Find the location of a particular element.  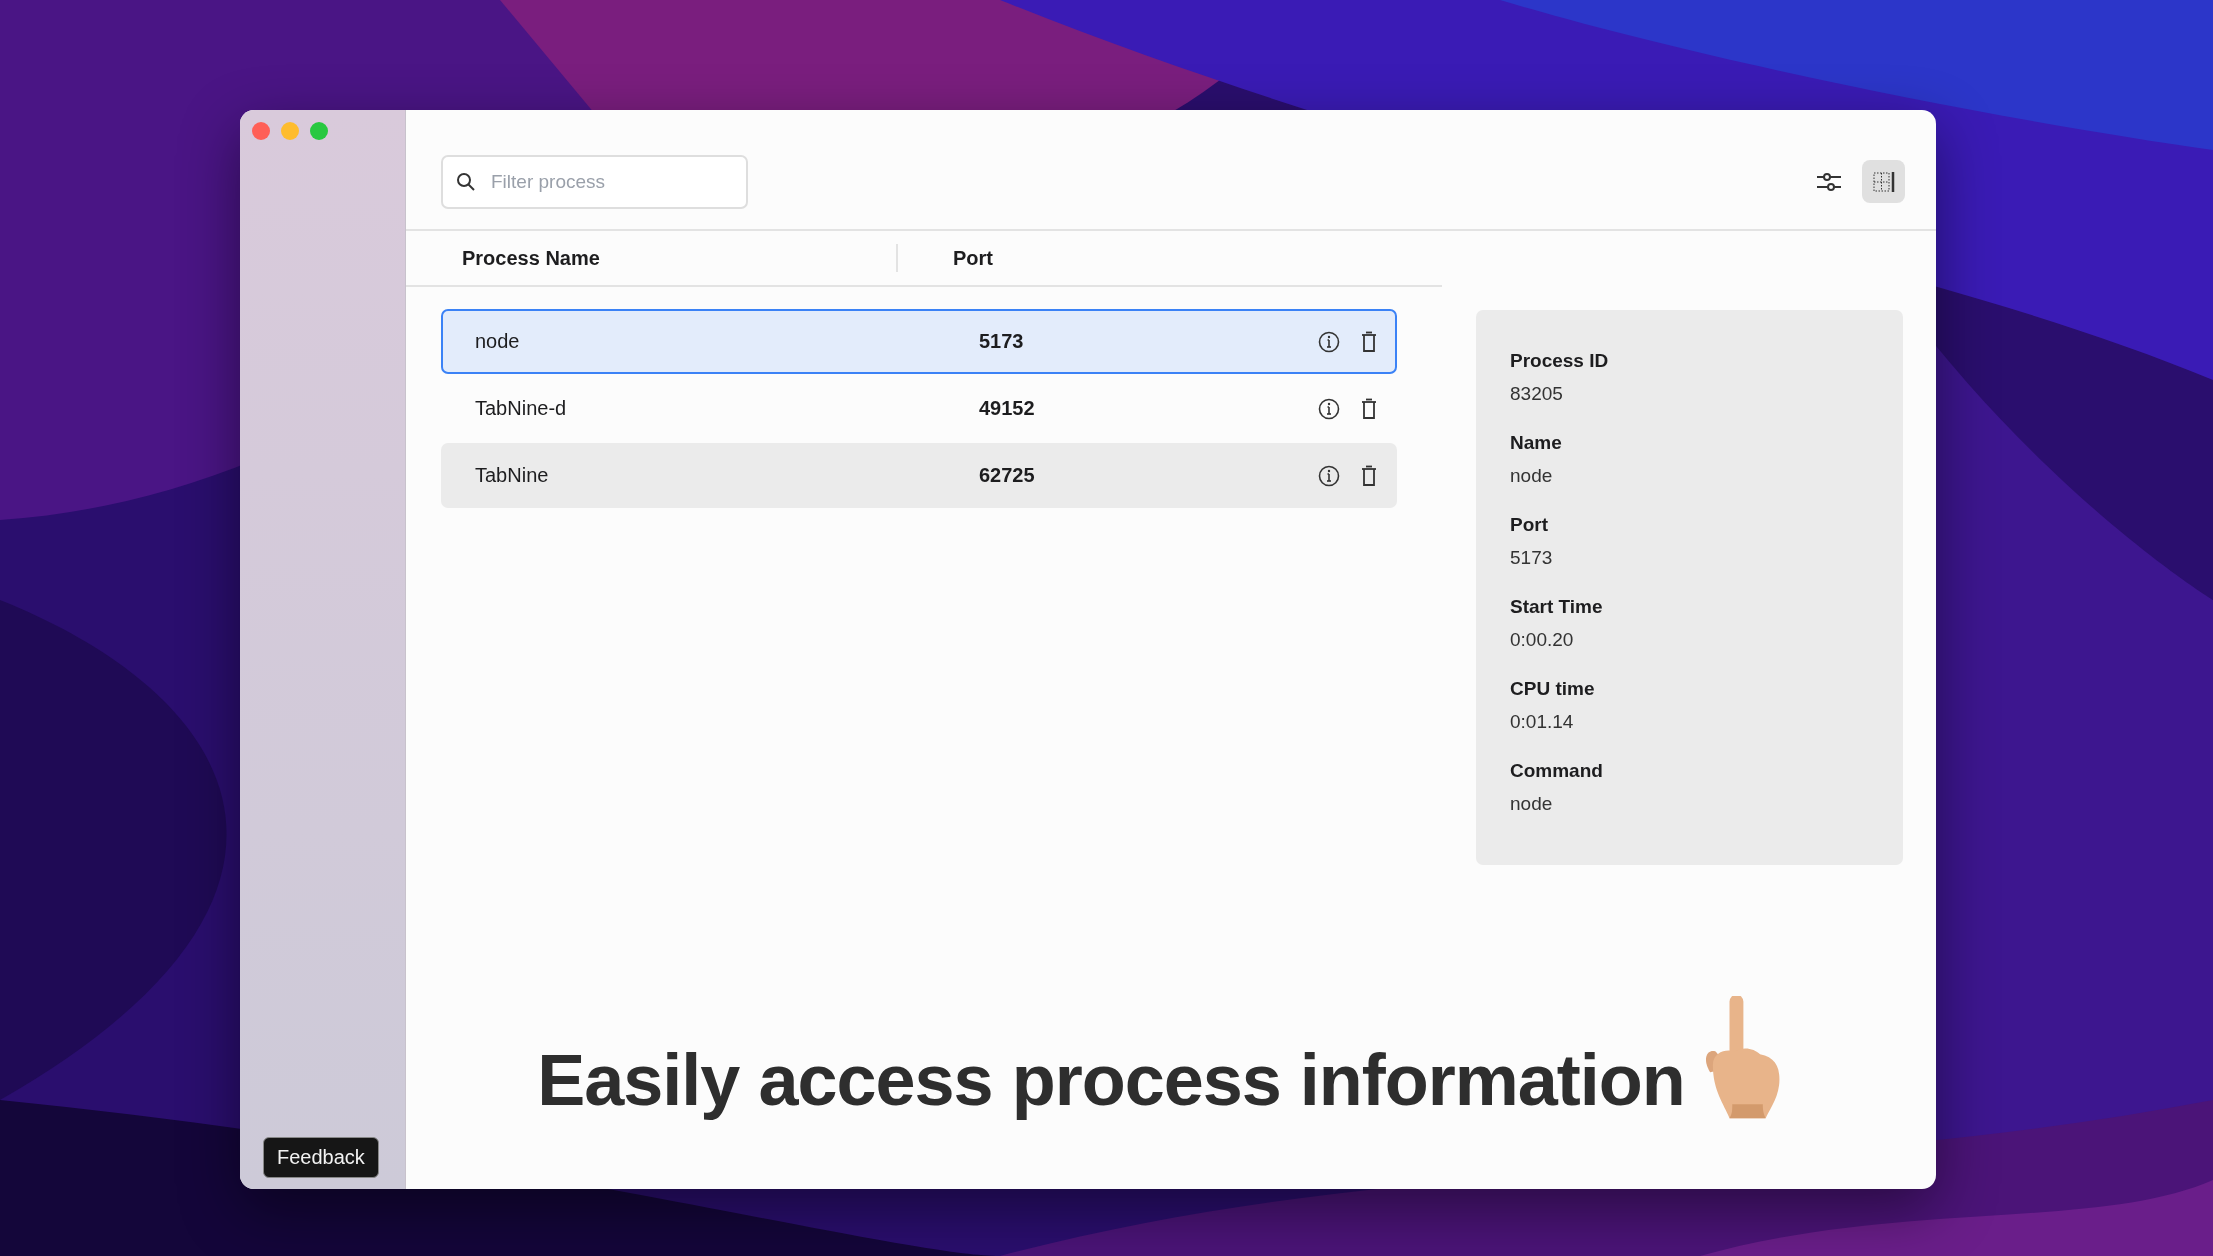

column-header: Process Name is located at coordinates (531, 258).